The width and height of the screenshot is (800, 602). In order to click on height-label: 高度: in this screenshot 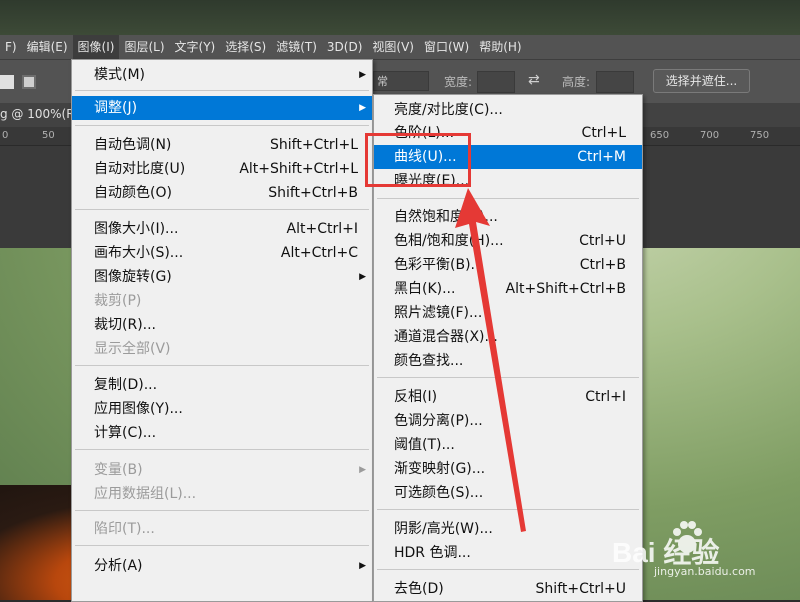, I will do `click(576, 82)`.